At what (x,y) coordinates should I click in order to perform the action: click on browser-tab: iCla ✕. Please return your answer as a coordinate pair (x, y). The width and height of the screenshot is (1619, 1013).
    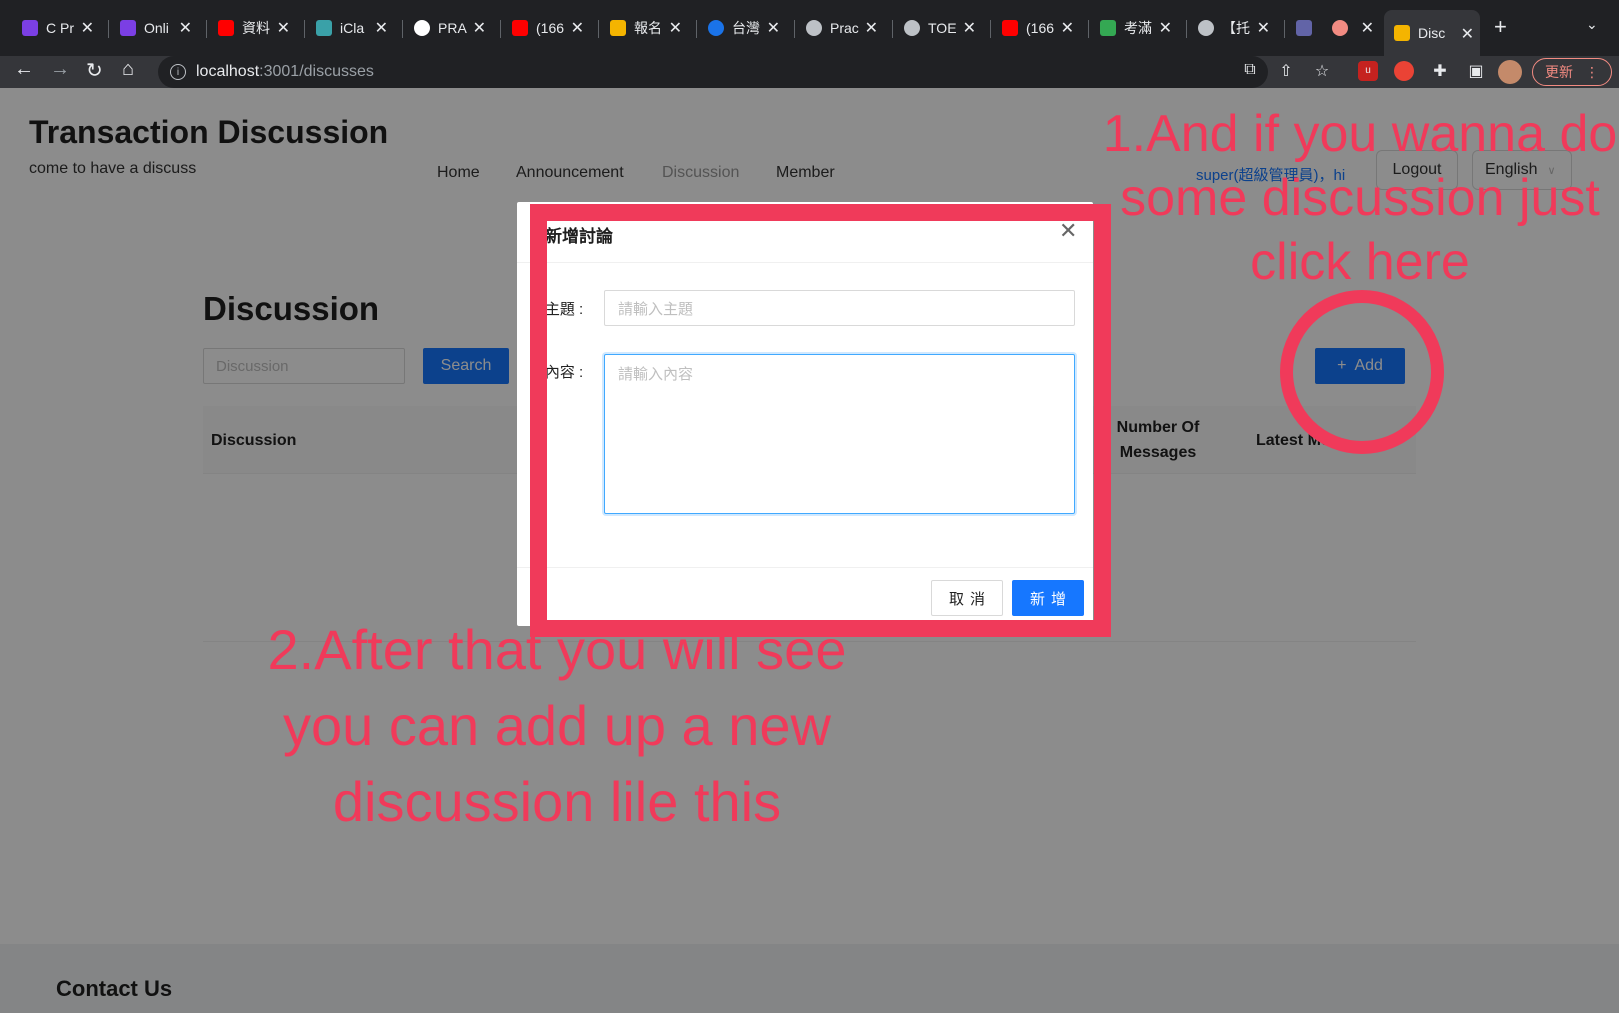
    Looking at the image, I should click on (355, 28).